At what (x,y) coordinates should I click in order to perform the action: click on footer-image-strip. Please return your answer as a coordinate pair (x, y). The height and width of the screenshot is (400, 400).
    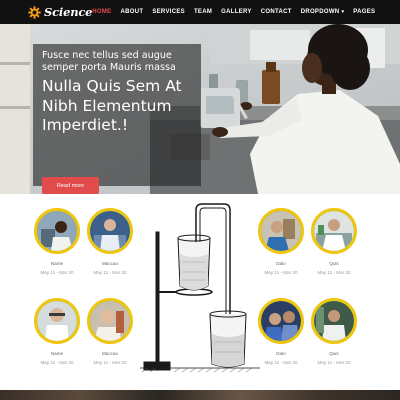
    Looking at the image, I should click on (200, 395).